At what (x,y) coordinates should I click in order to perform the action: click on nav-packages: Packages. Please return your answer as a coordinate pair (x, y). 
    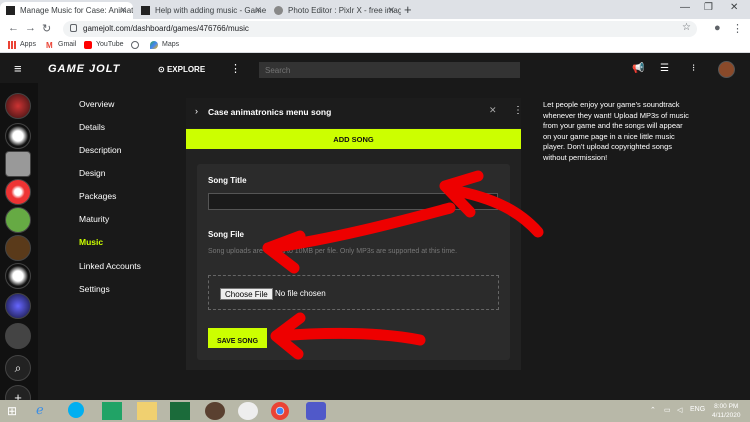
    Looking at the image, I should click on (97, 196).